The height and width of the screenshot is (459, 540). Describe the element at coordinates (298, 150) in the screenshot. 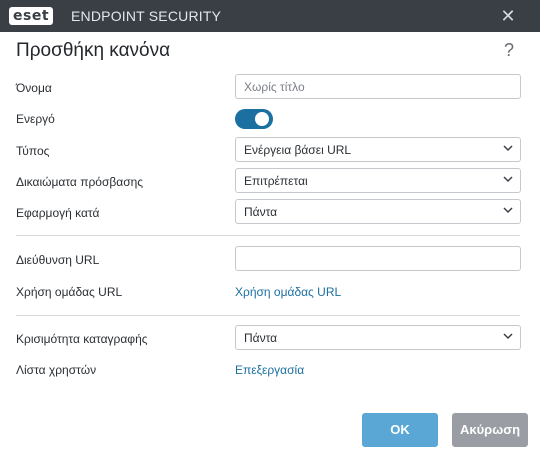

I see `type-value: Ενέργεια βάσει URL` at that location.